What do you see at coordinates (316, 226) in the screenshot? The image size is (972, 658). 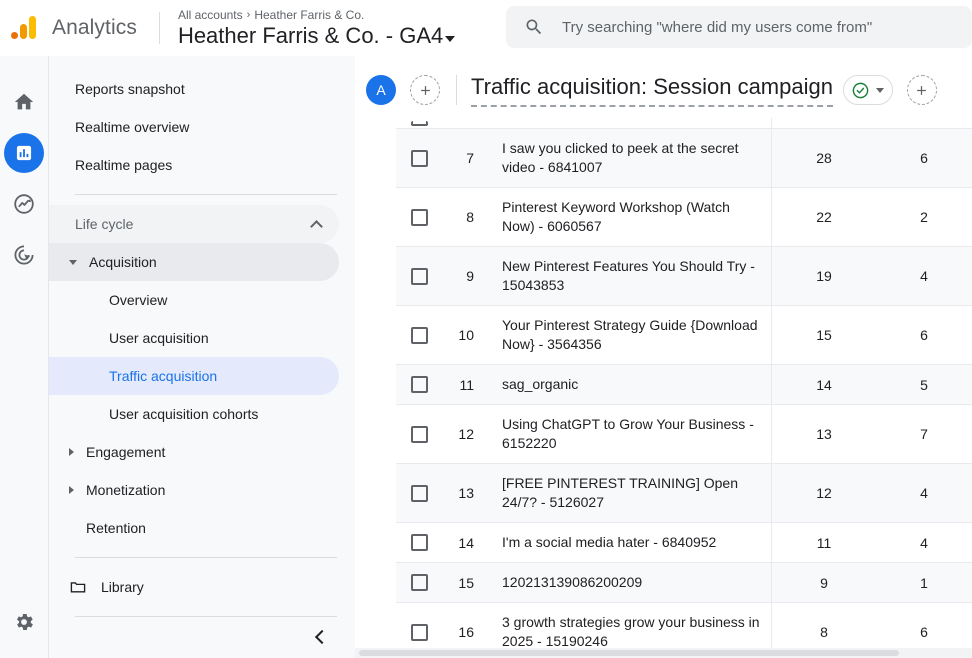 I see `chevron-up-icon` at bounding box center [316, 226].